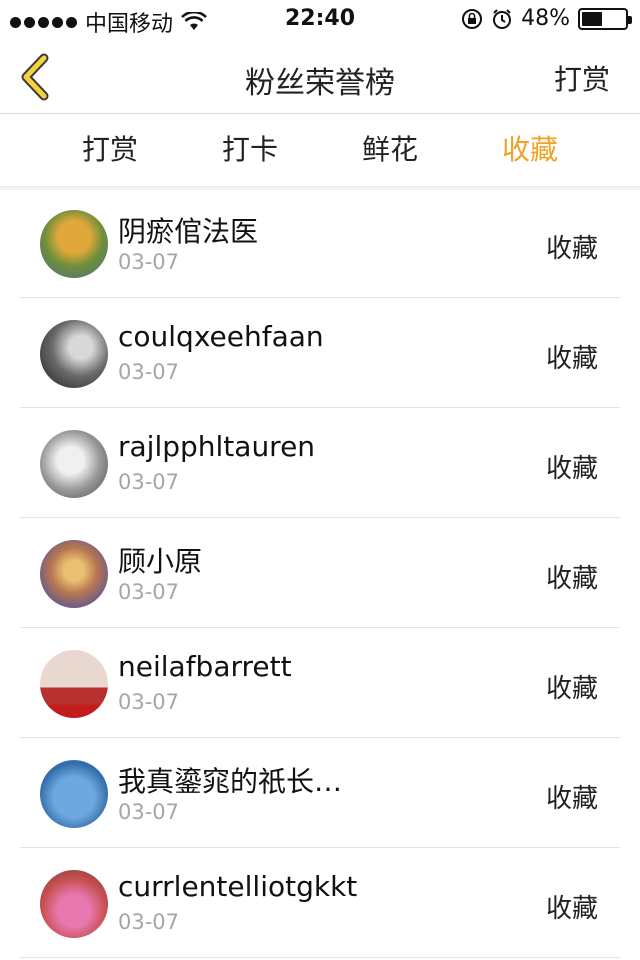 The height and width of the screenshot is (960, 640). I want to click on list-item: neilafbarrett 03-07 收藏, so click(320, 683).